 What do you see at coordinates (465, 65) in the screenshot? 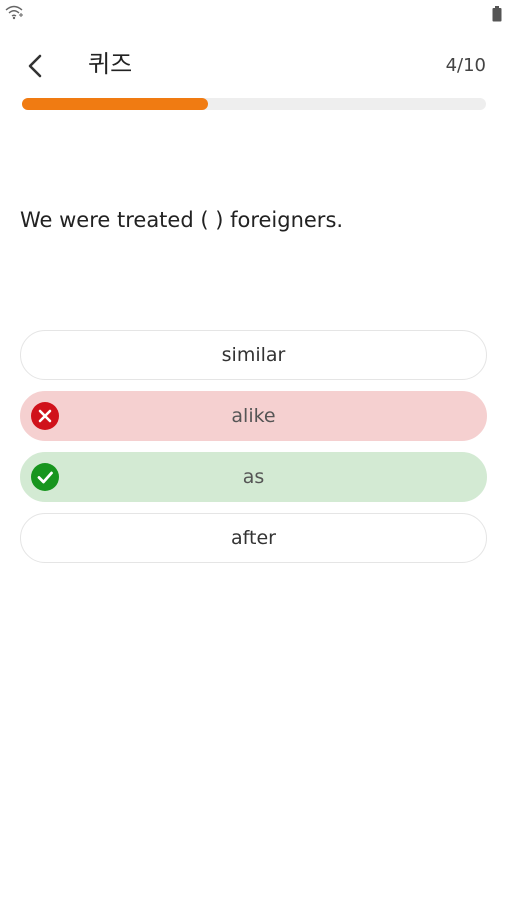
I see `progress-counter: 4/10` at bounding box center [465, 65].